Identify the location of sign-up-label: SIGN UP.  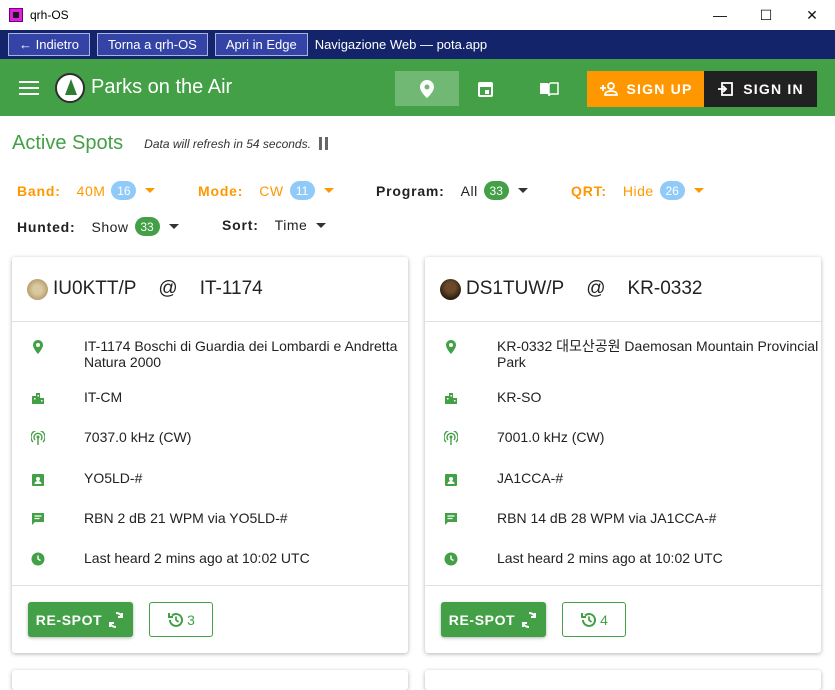
(659, 89).